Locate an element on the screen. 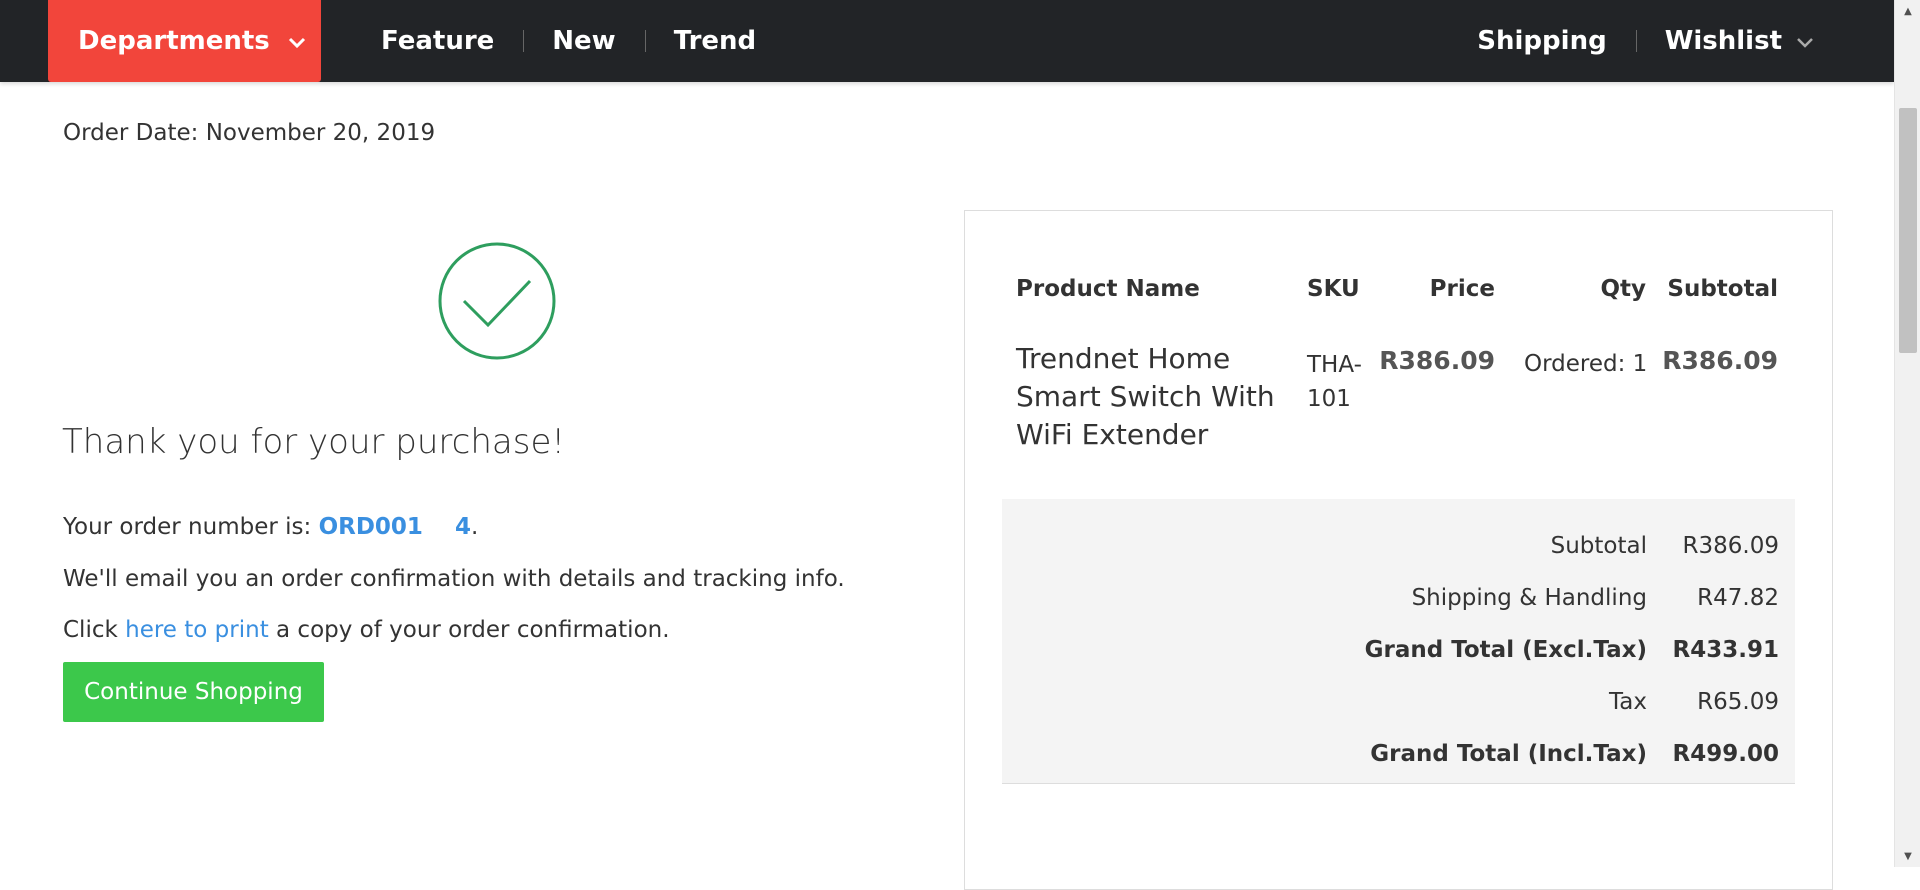 This screenshot has height=890, width=1920. totals-row-grand-incl: Grand Total (Incl.Tax) R499.00 is located at coordinates (1398, 756).